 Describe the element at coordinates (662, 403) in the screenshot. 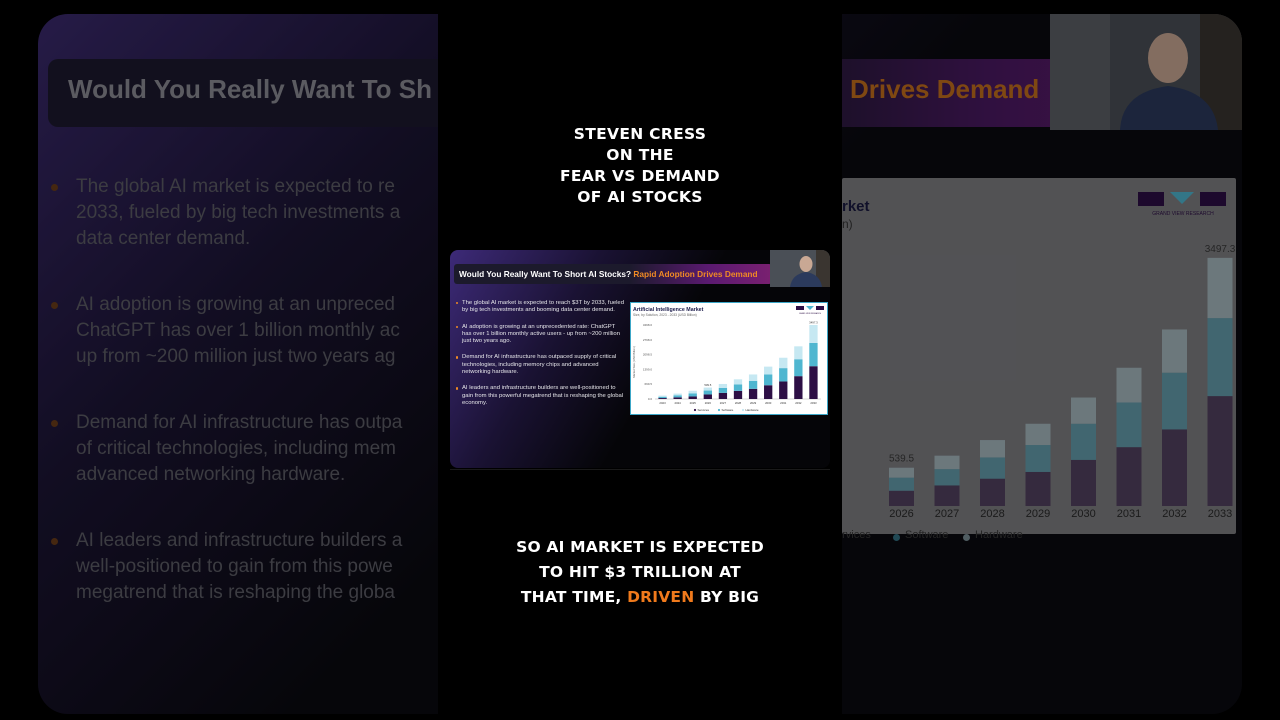

I see `x-tick-label: 2023` at that location.